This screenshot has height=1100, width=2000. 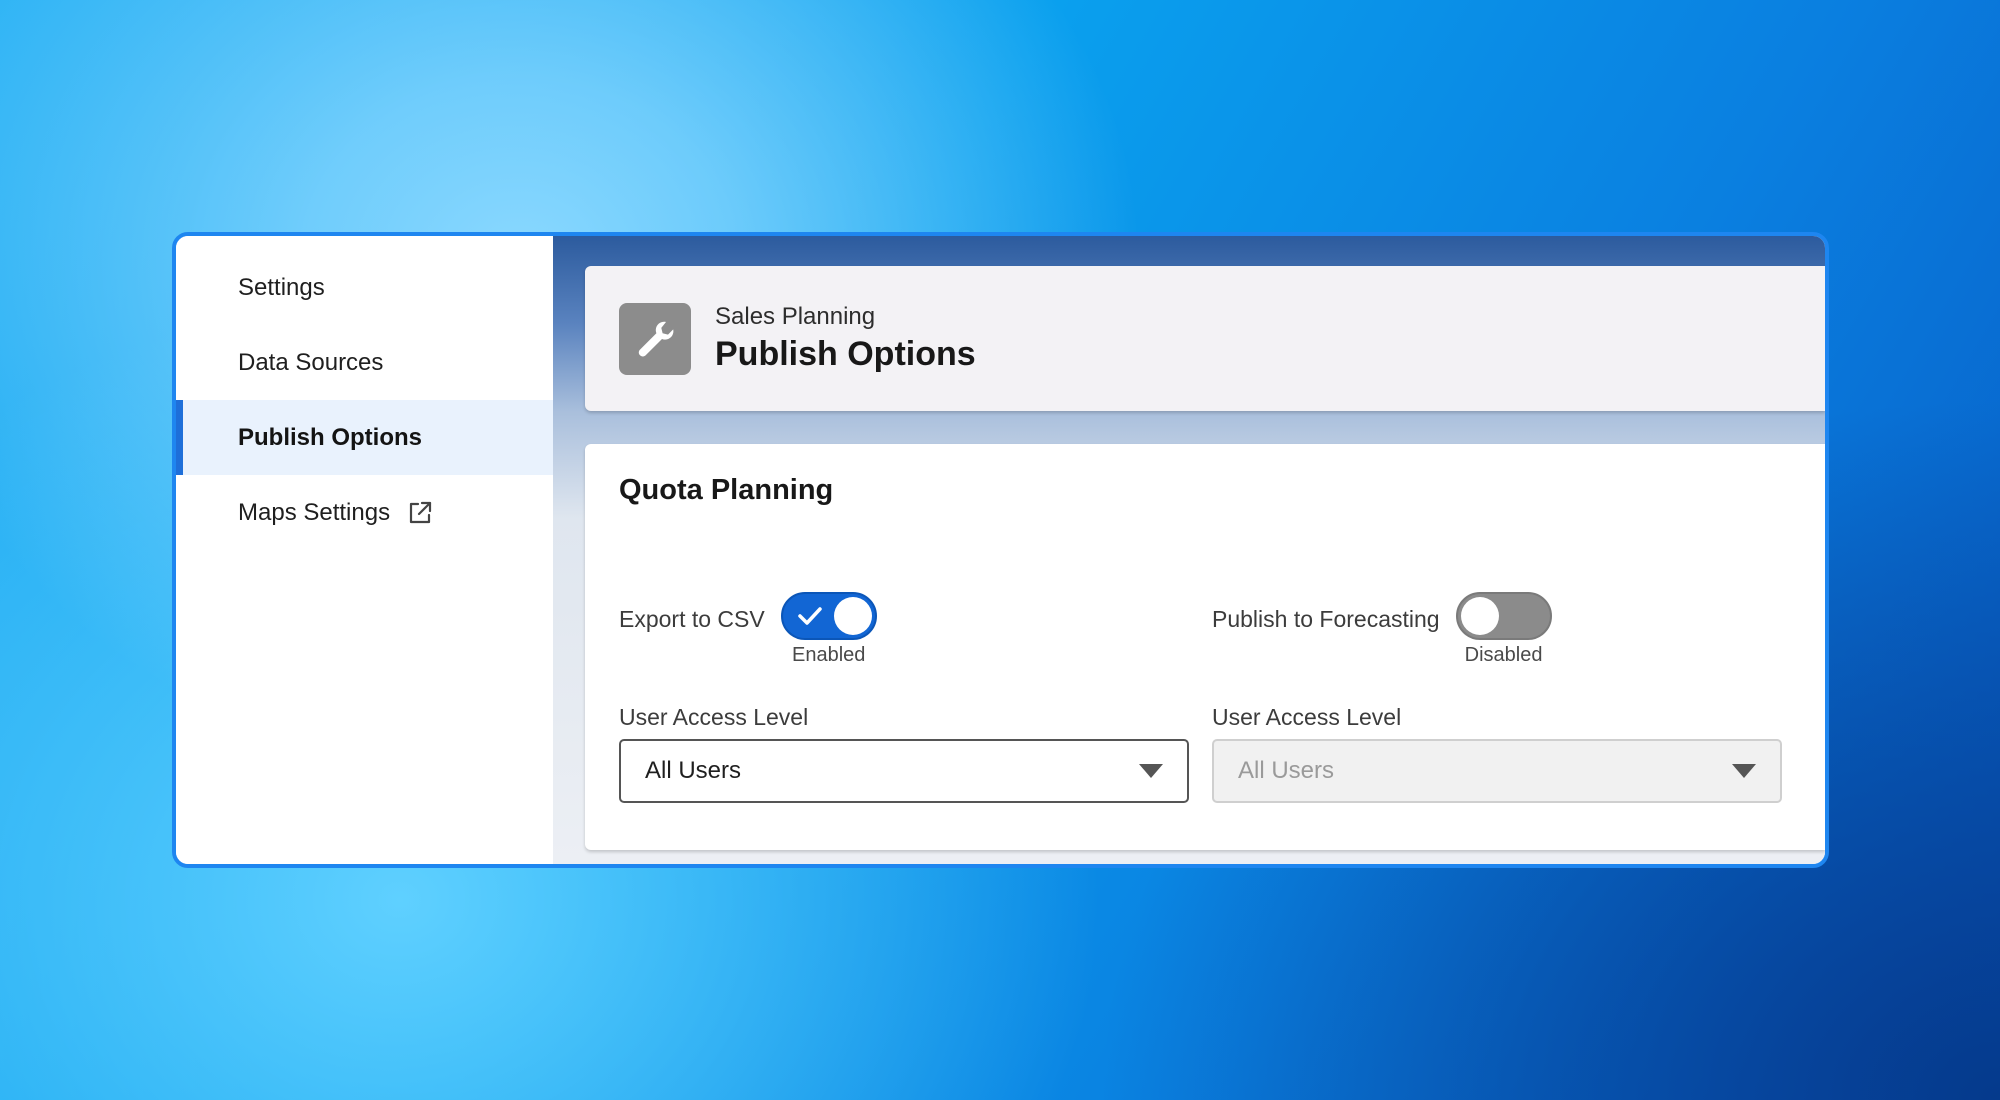 I want to click on app-name: Sales Planning, so click(x=795, y=316).